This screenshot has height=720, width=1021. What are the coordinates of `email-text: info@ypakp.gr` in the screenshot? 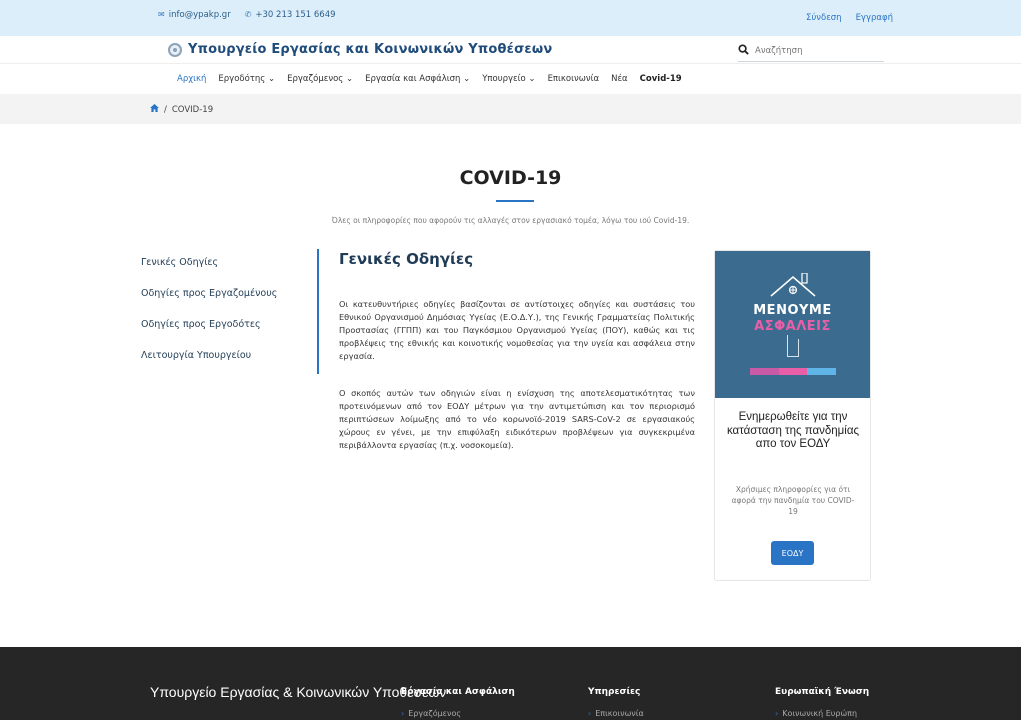 It's located at (199, 15).